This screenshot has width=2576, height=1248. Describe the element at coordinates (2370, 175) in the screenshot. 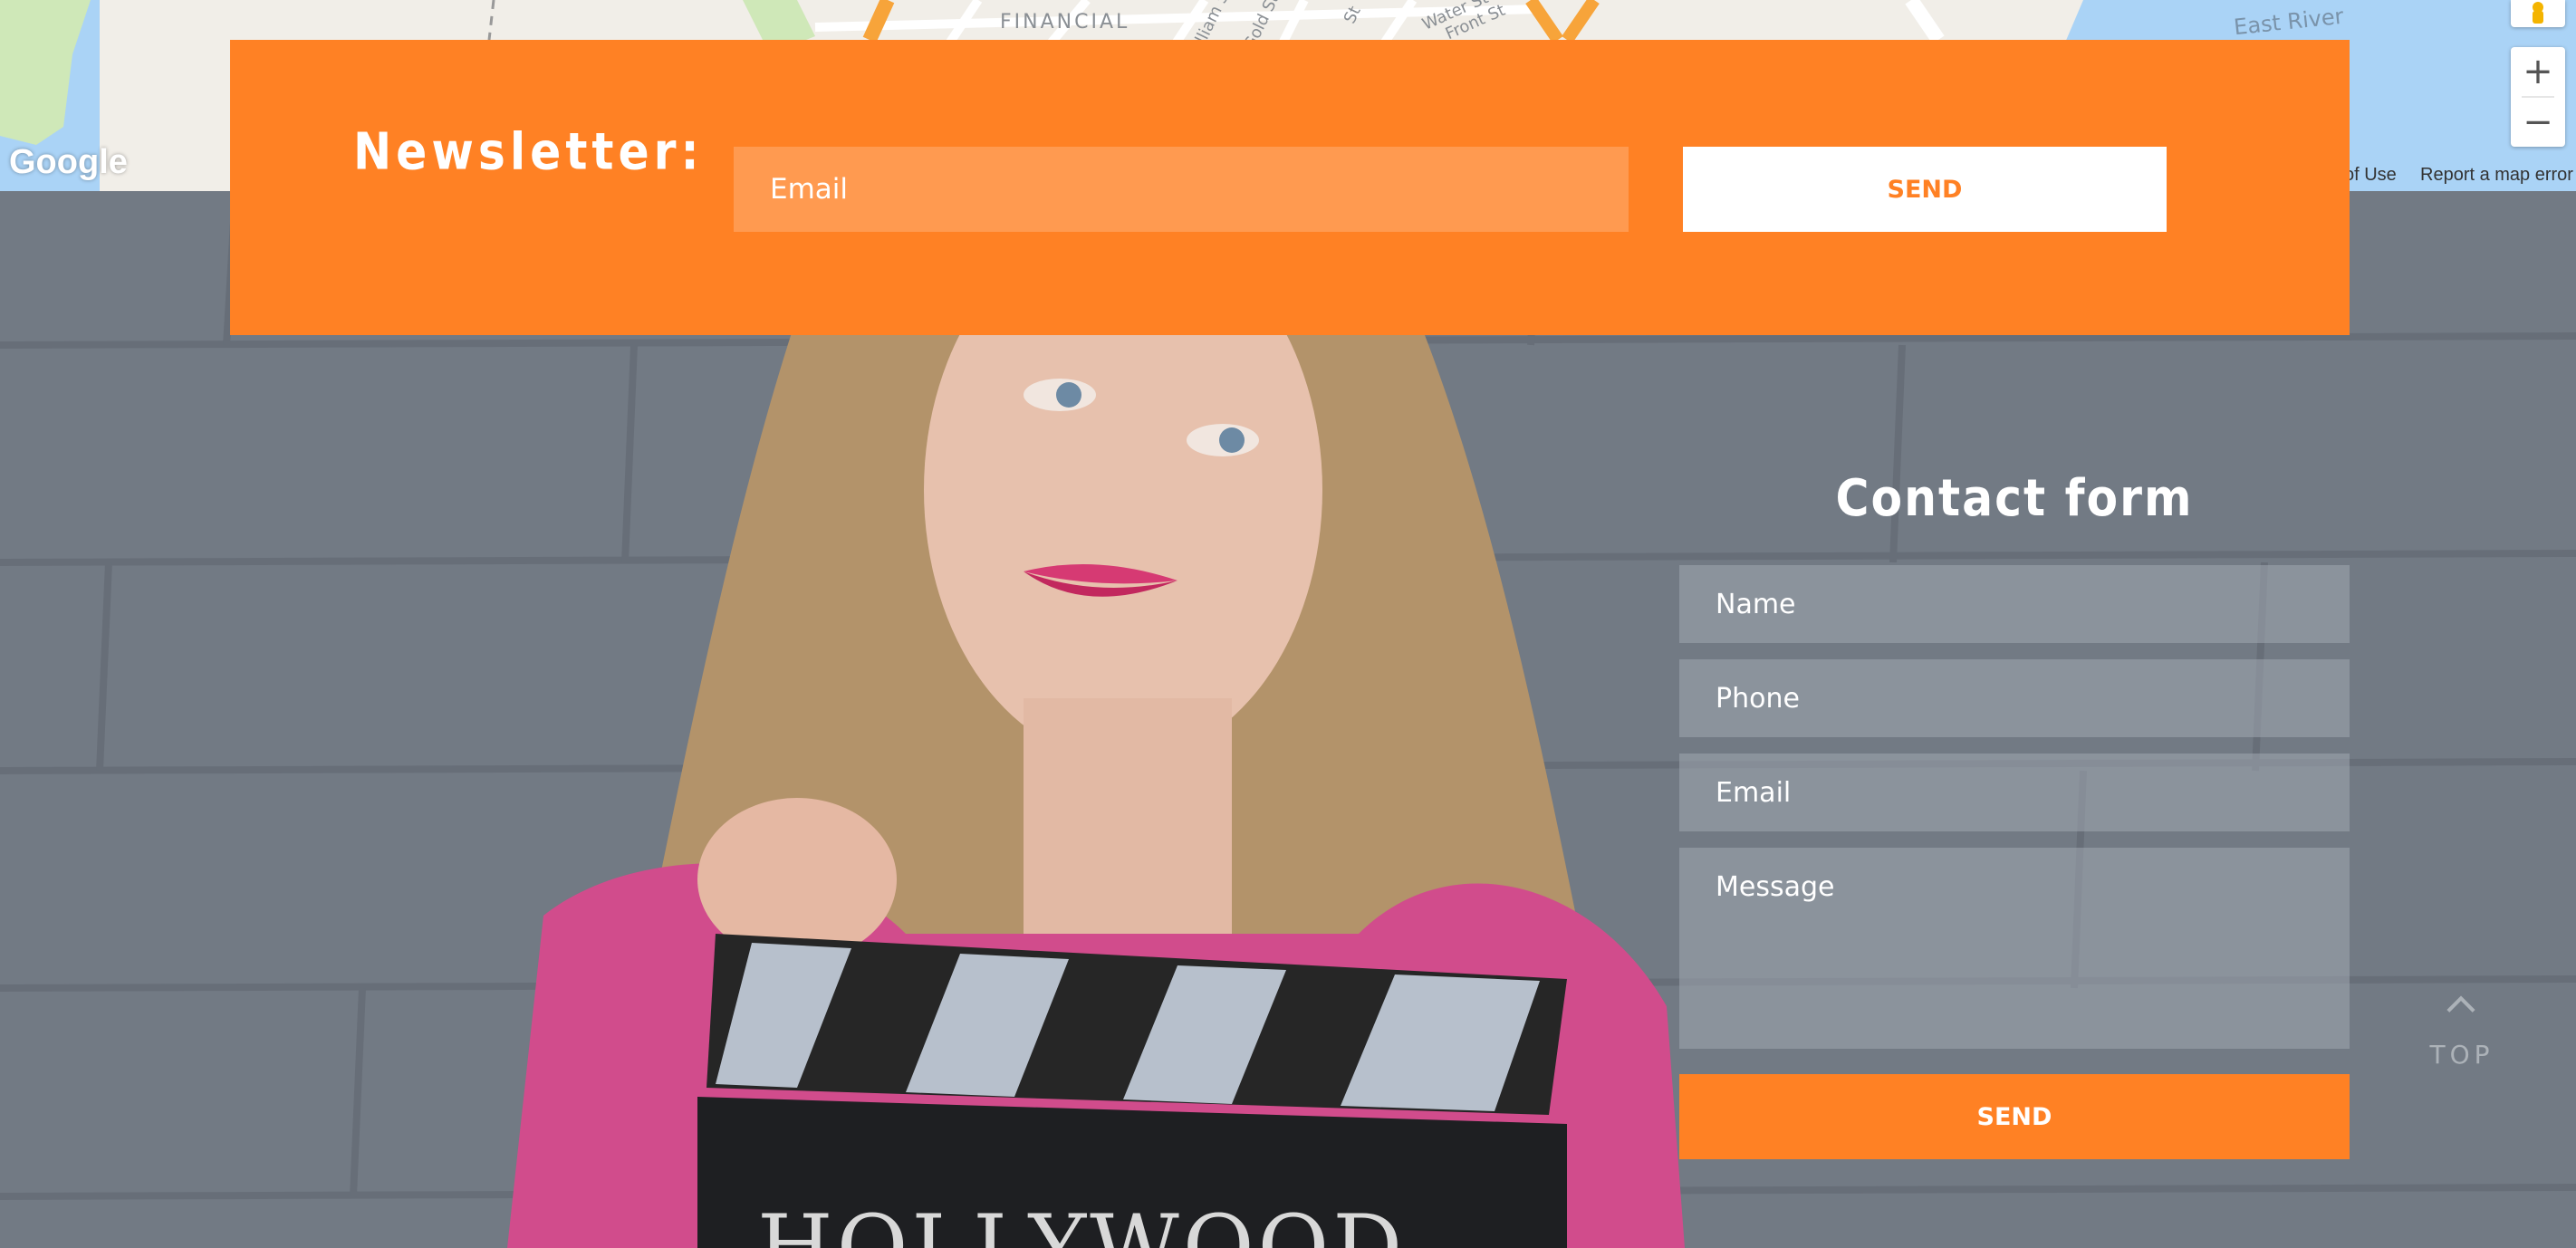

I see `map-terms-link: of Use` at that location.